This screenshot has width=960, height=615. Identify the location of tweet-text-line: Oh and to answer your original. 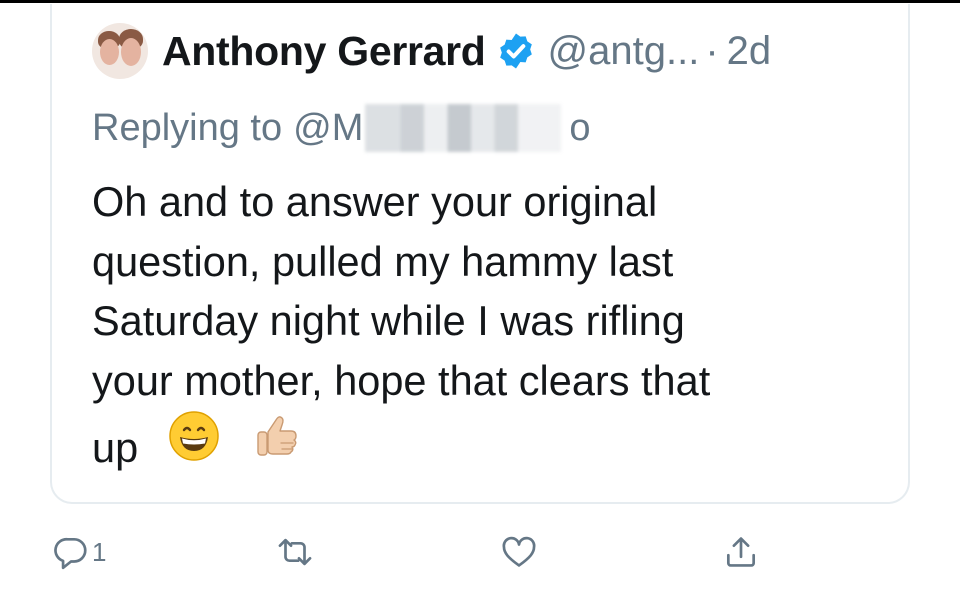
(375, 201).